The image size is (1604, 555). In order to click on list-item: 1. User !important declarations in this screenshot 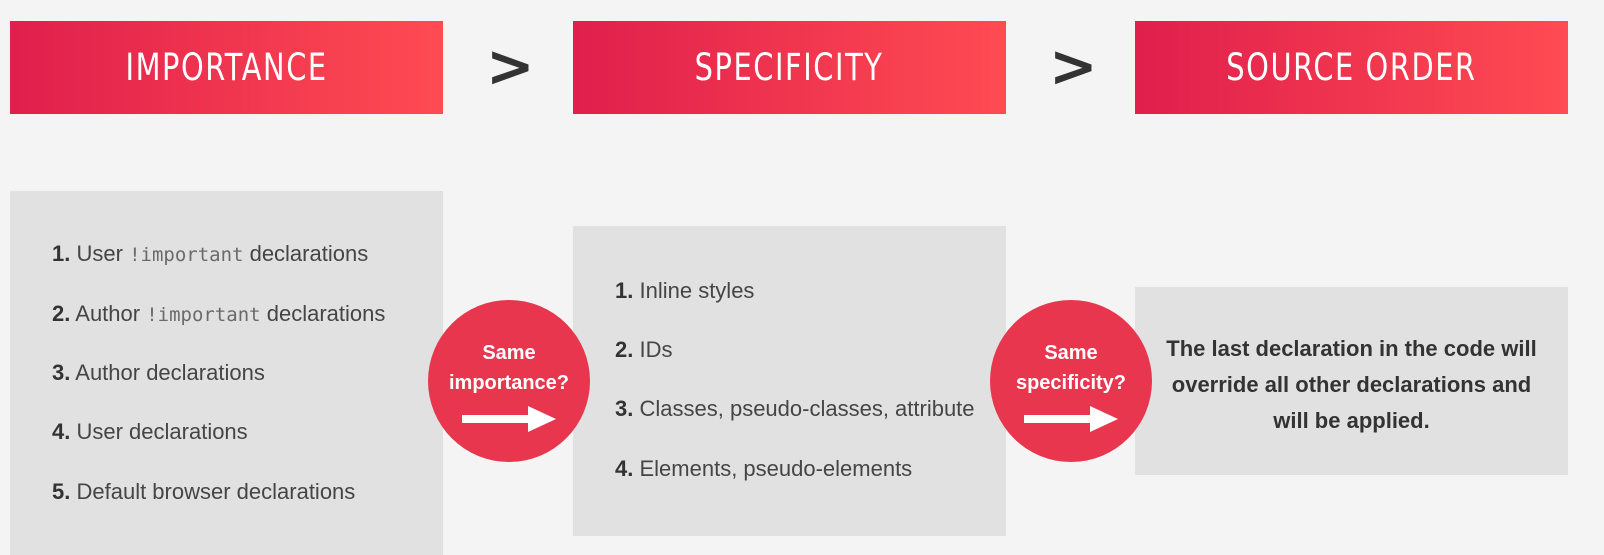, I will do `click(210, 254)`.